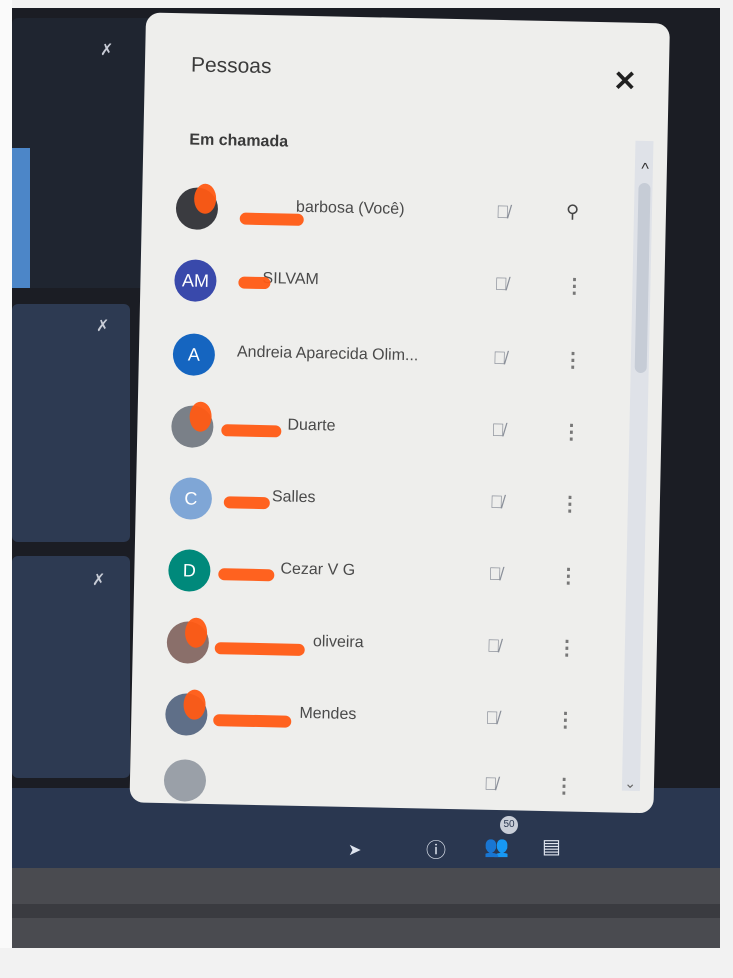 The width and height of the screenshot is (733, 978). I want to click on participant-row: barbosa (Você) 🎙̸ ⚲, so click(395, 213).